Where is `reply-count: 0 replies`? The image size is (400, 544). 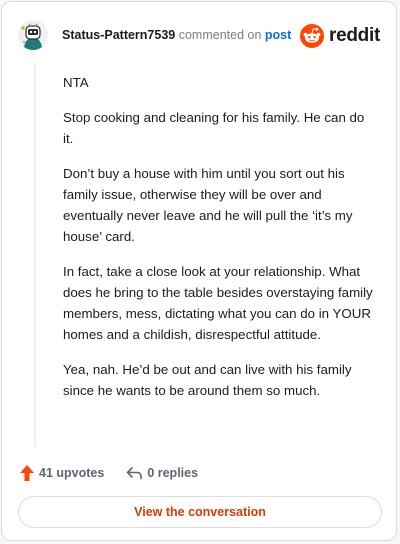 reply-count: 0 replies is located at coordinates (173, 473).